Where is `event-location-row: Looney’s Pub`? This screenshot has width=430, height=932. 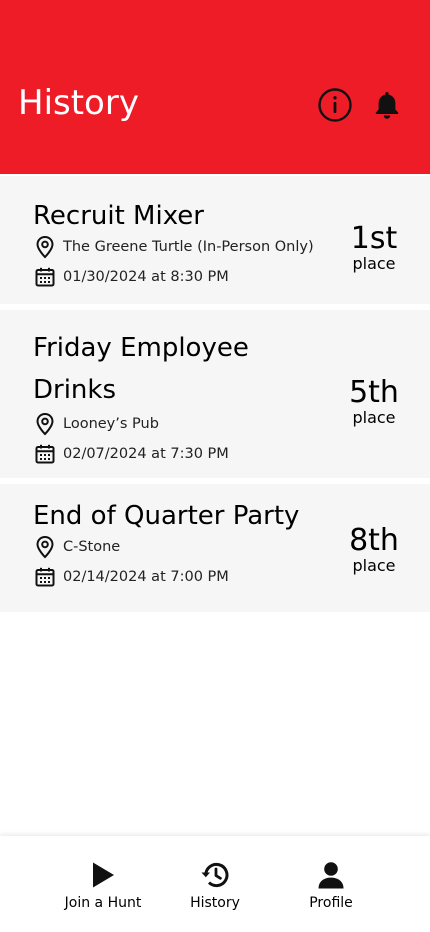 event-location-row: Looney’s Pub is located at coordinates (96, 424).